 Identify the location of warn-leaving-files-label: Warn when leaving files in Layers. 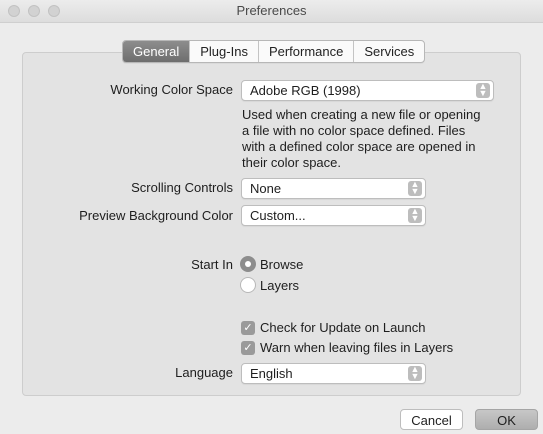
(357, 347).